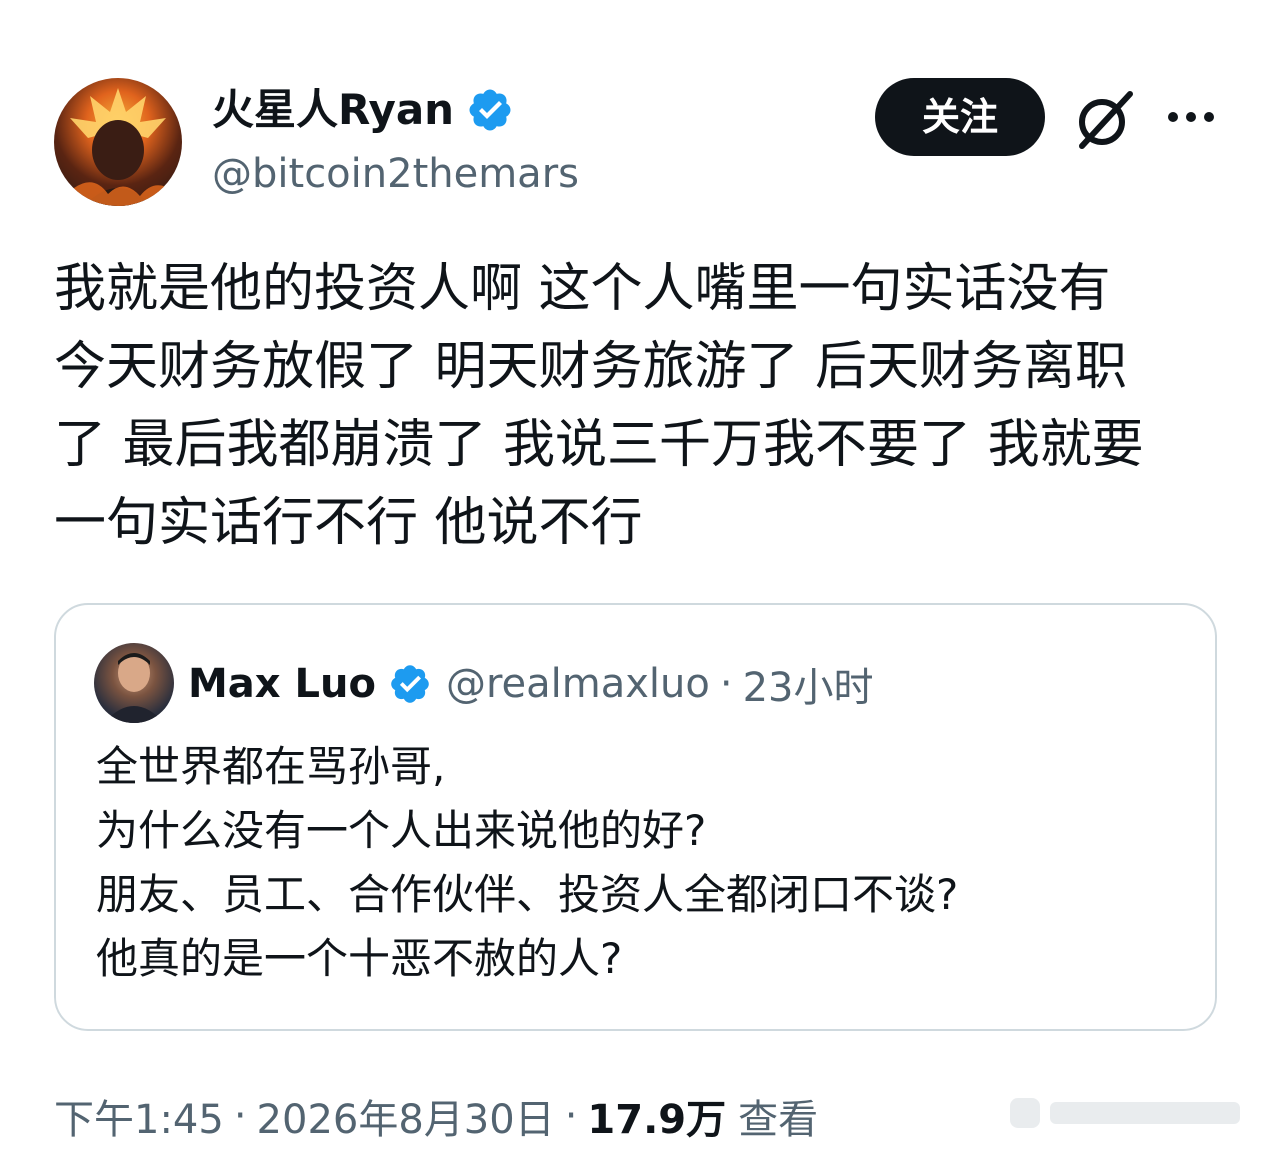  What do you see at coordinates (359, 958) in the screenshot?
I see `quote-line: 他真的是一个十恶不赦的人?` at bounding box center [359, 958].